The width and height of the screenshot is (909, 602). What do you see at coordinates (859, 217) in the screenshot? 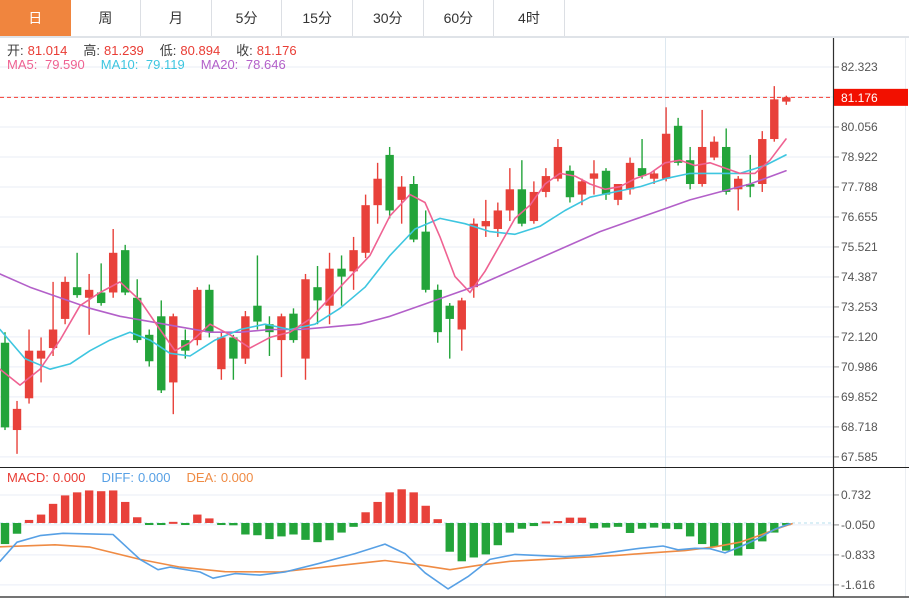
I see `price-tick-label: 76.655` at bounding box center [859, 217].